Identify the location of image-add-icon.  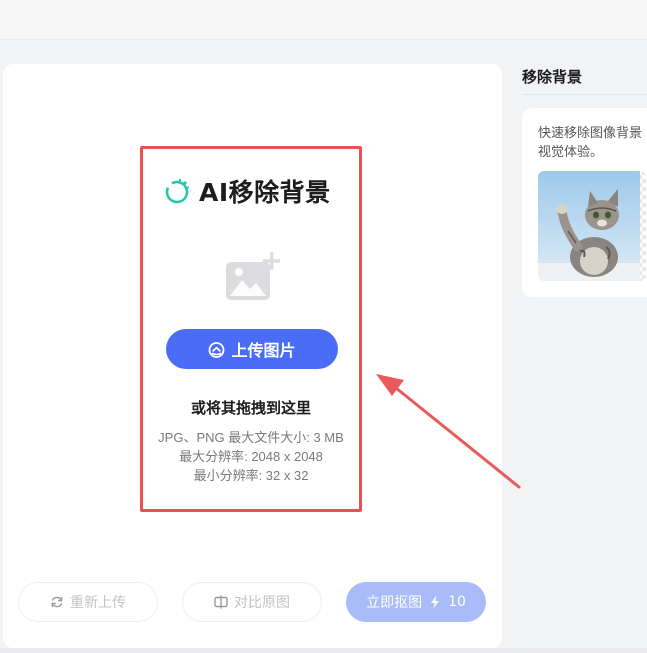
(253, 276).